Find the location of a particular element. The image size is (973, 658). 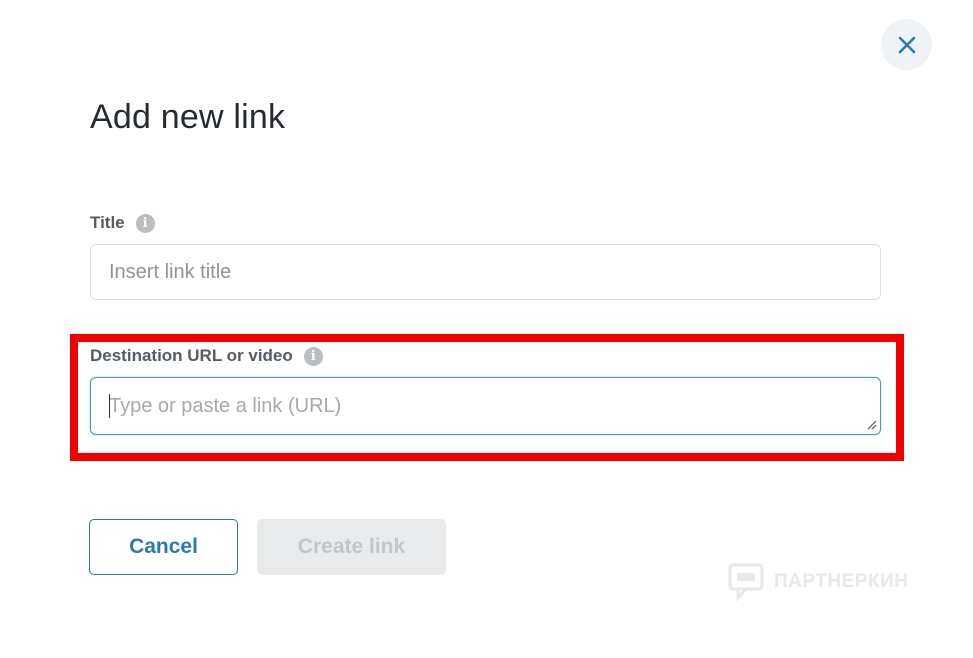

watermark-logo-icon is located at coordinates (746, 582).